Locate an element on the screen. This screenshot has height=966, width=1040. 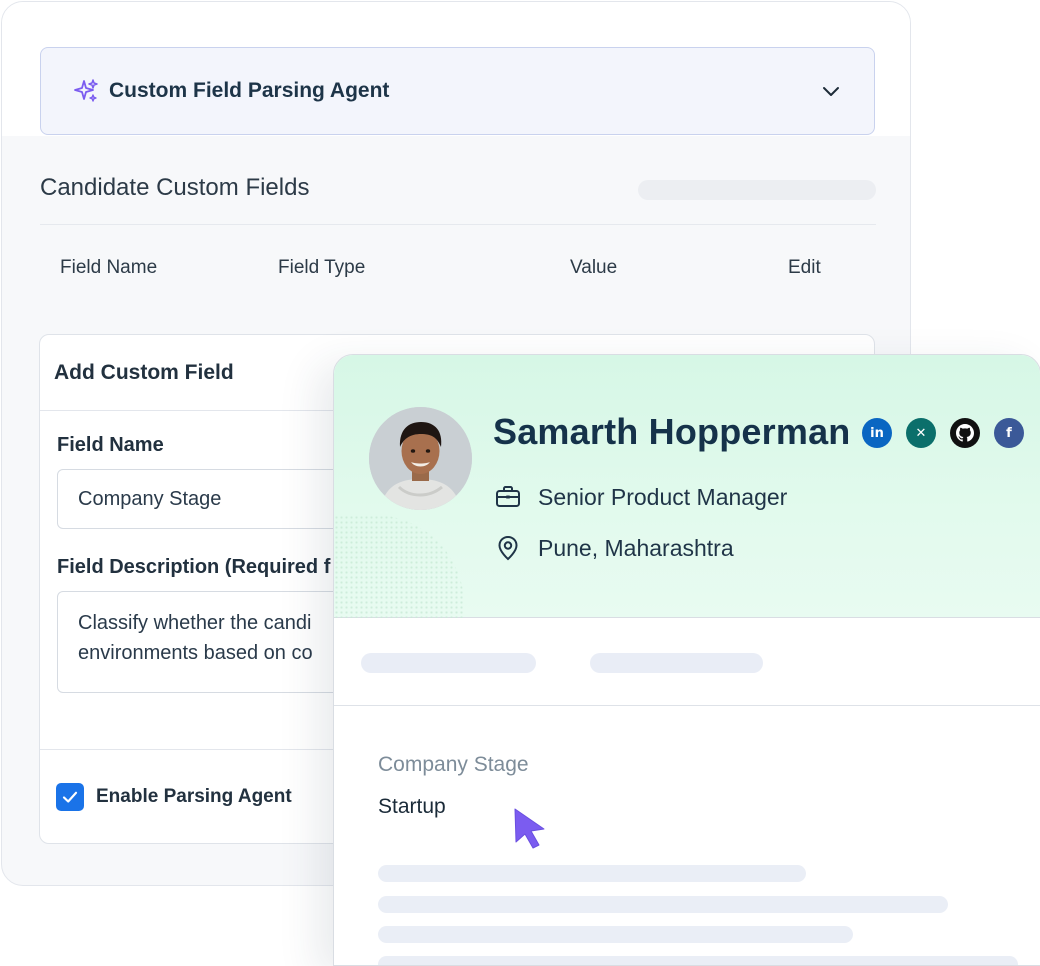
chevron-down-icon is located at coordinates (831, 91).